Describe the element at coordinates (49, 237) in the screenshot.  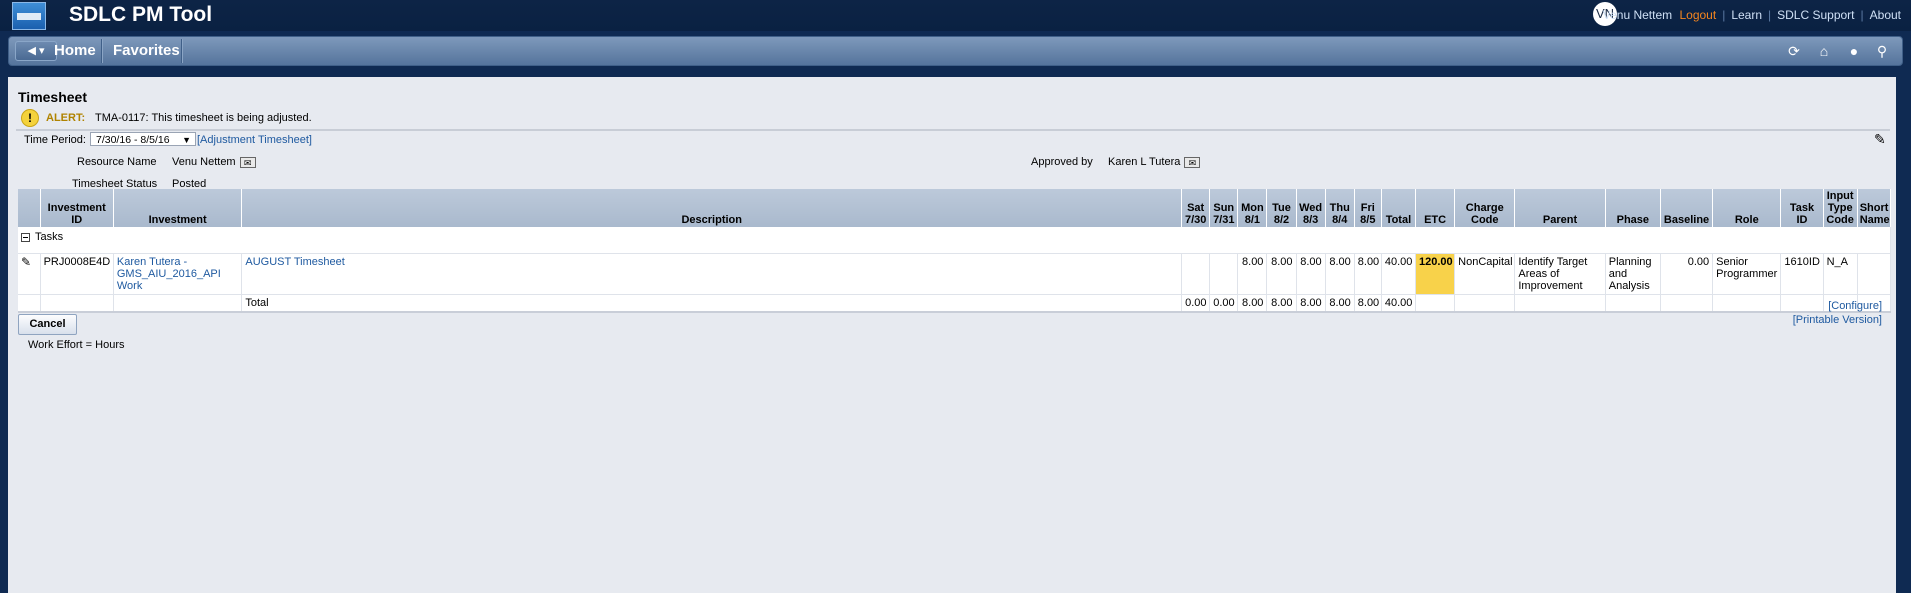
I see `tasks-group-label: Tasks` at that location.